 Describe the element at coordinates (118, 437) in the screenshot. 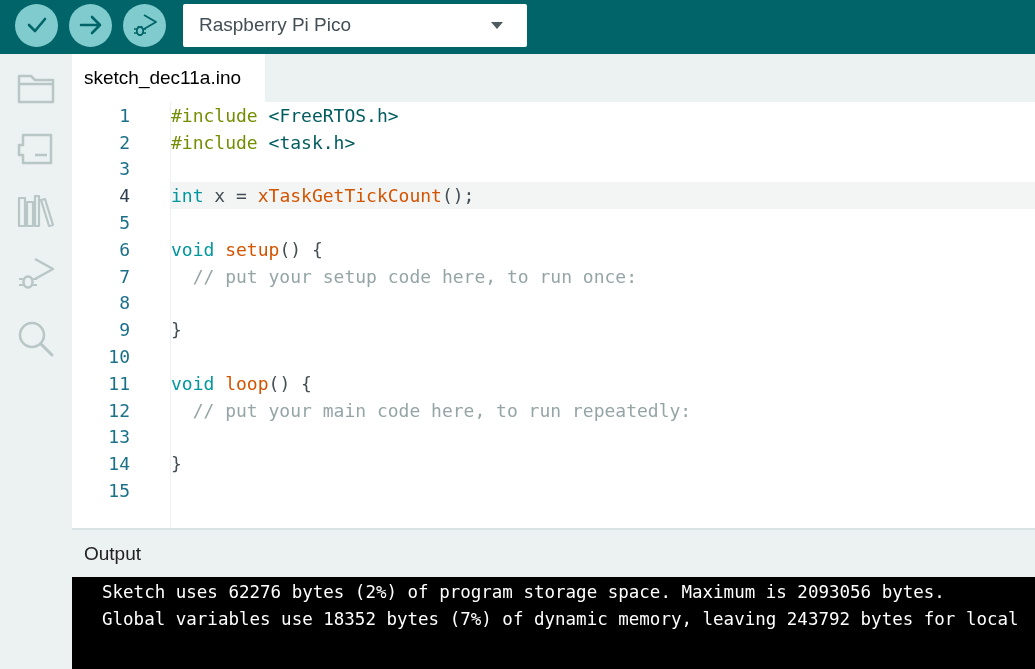

I see `line-number: 13` at that location.